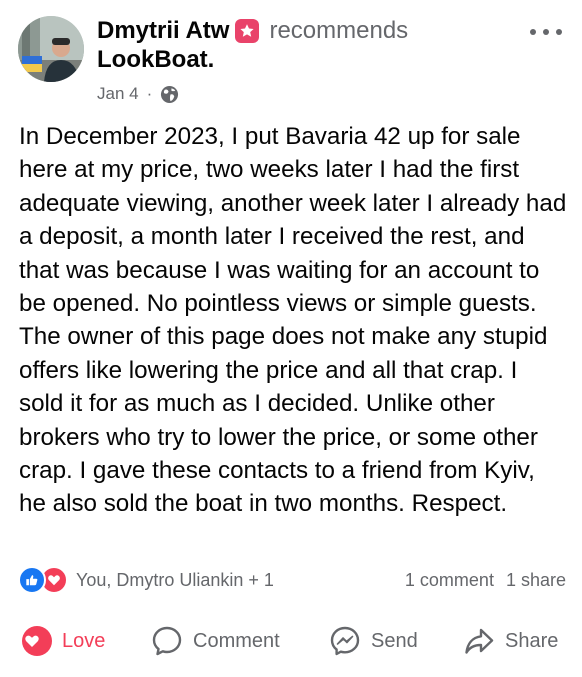 This screenshot has height=677, width=582. I want to click on comment-count: 1 comment, so click(449, 580).